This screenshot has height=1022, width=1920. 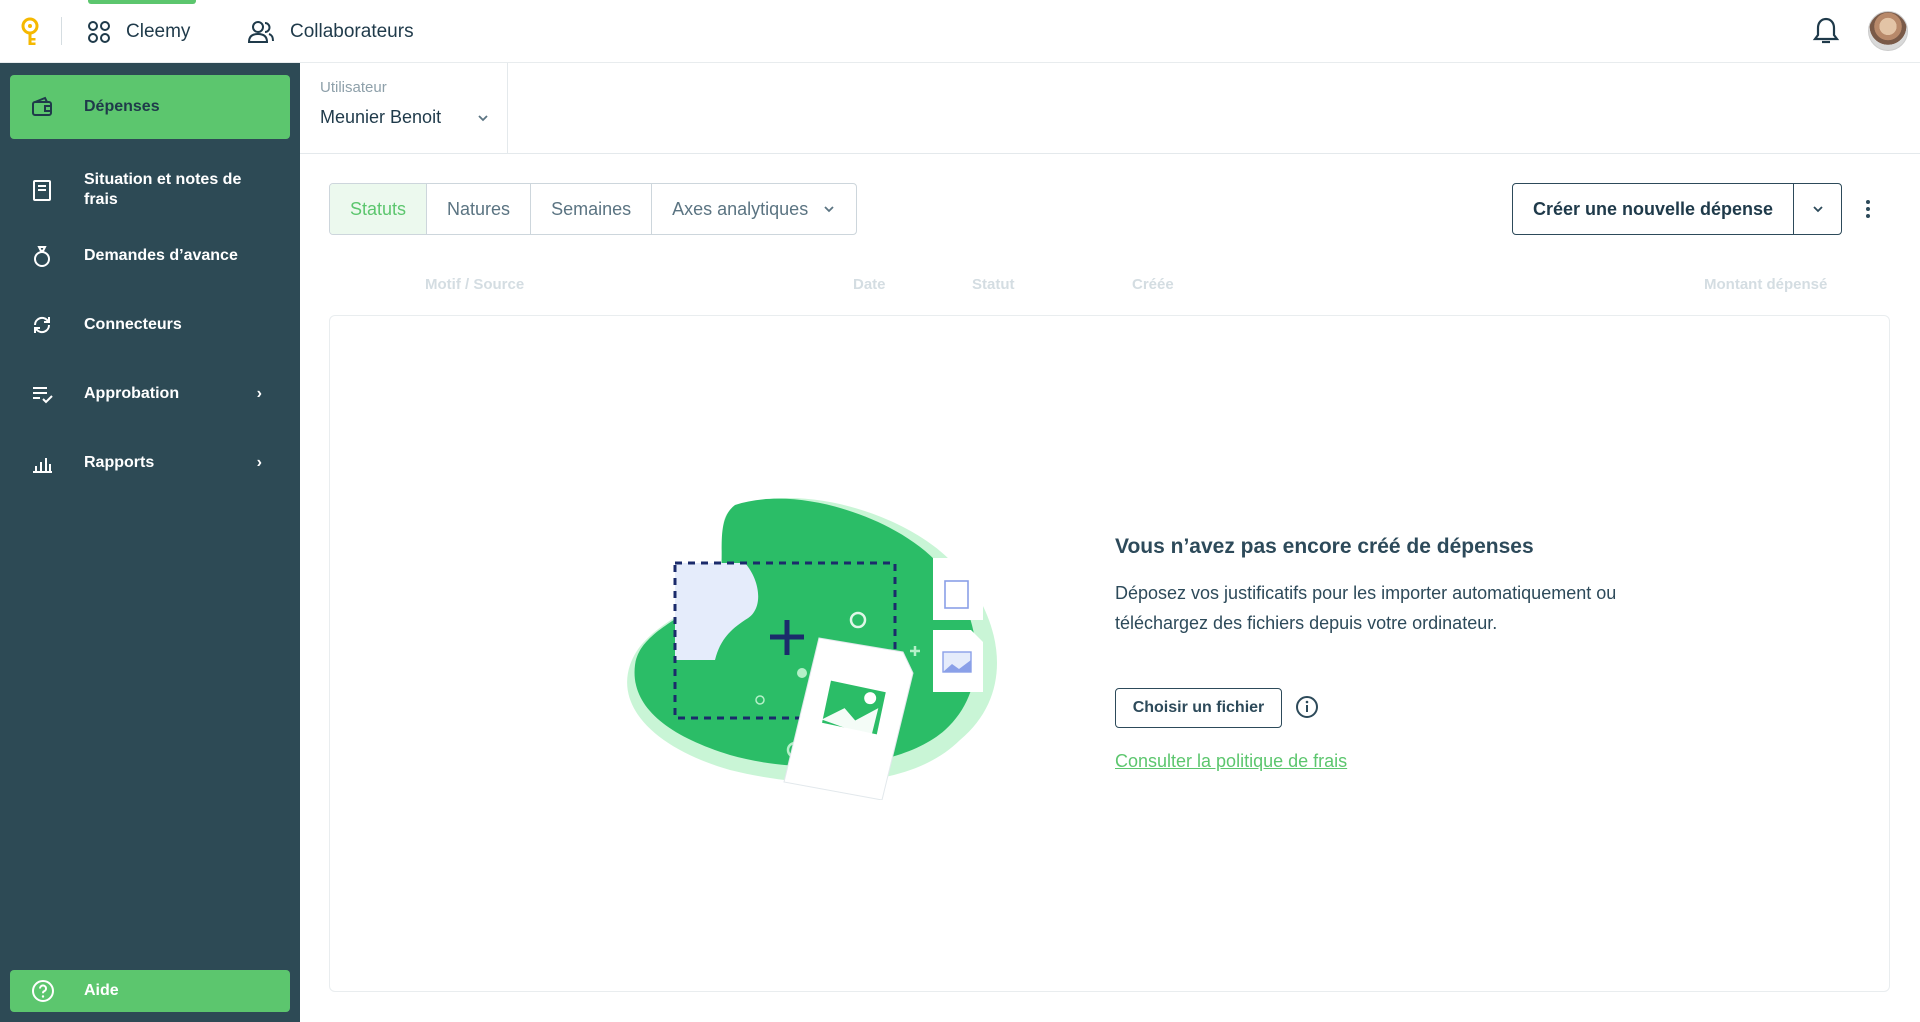 I want to click on upload-illustration, so click(x=830, y=645).